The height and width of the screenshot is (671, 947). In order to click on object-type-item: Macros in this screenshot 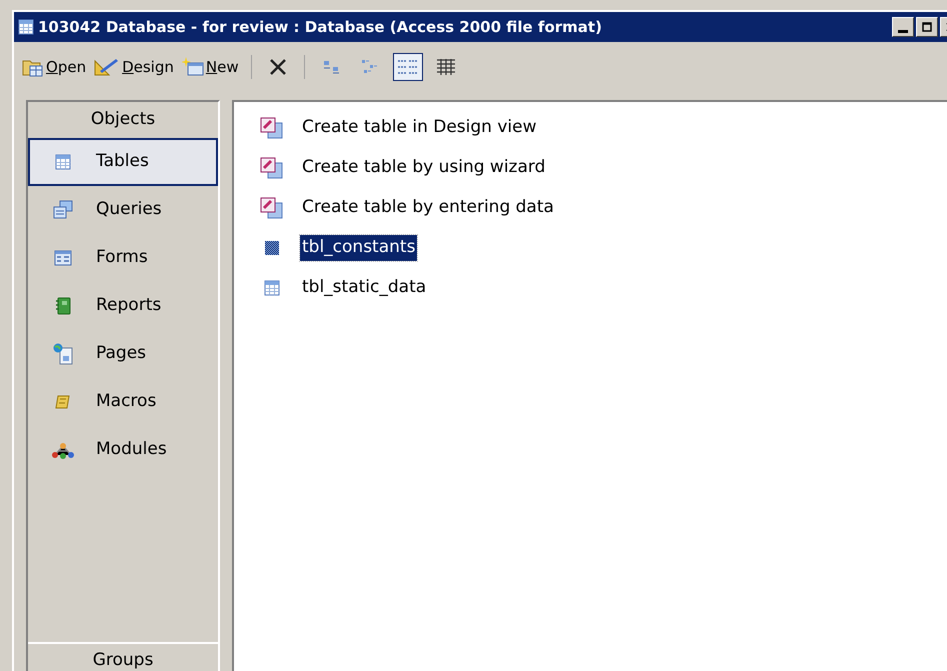, I will do `click(123, 402)`.